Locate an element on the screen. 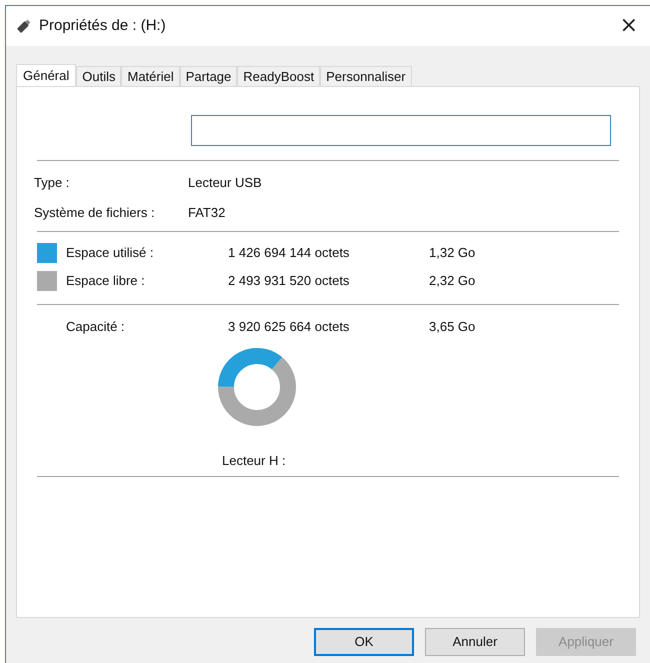 The image size is (650, 663). capacity-label: Capacité : is located at coordinates (96, 327).